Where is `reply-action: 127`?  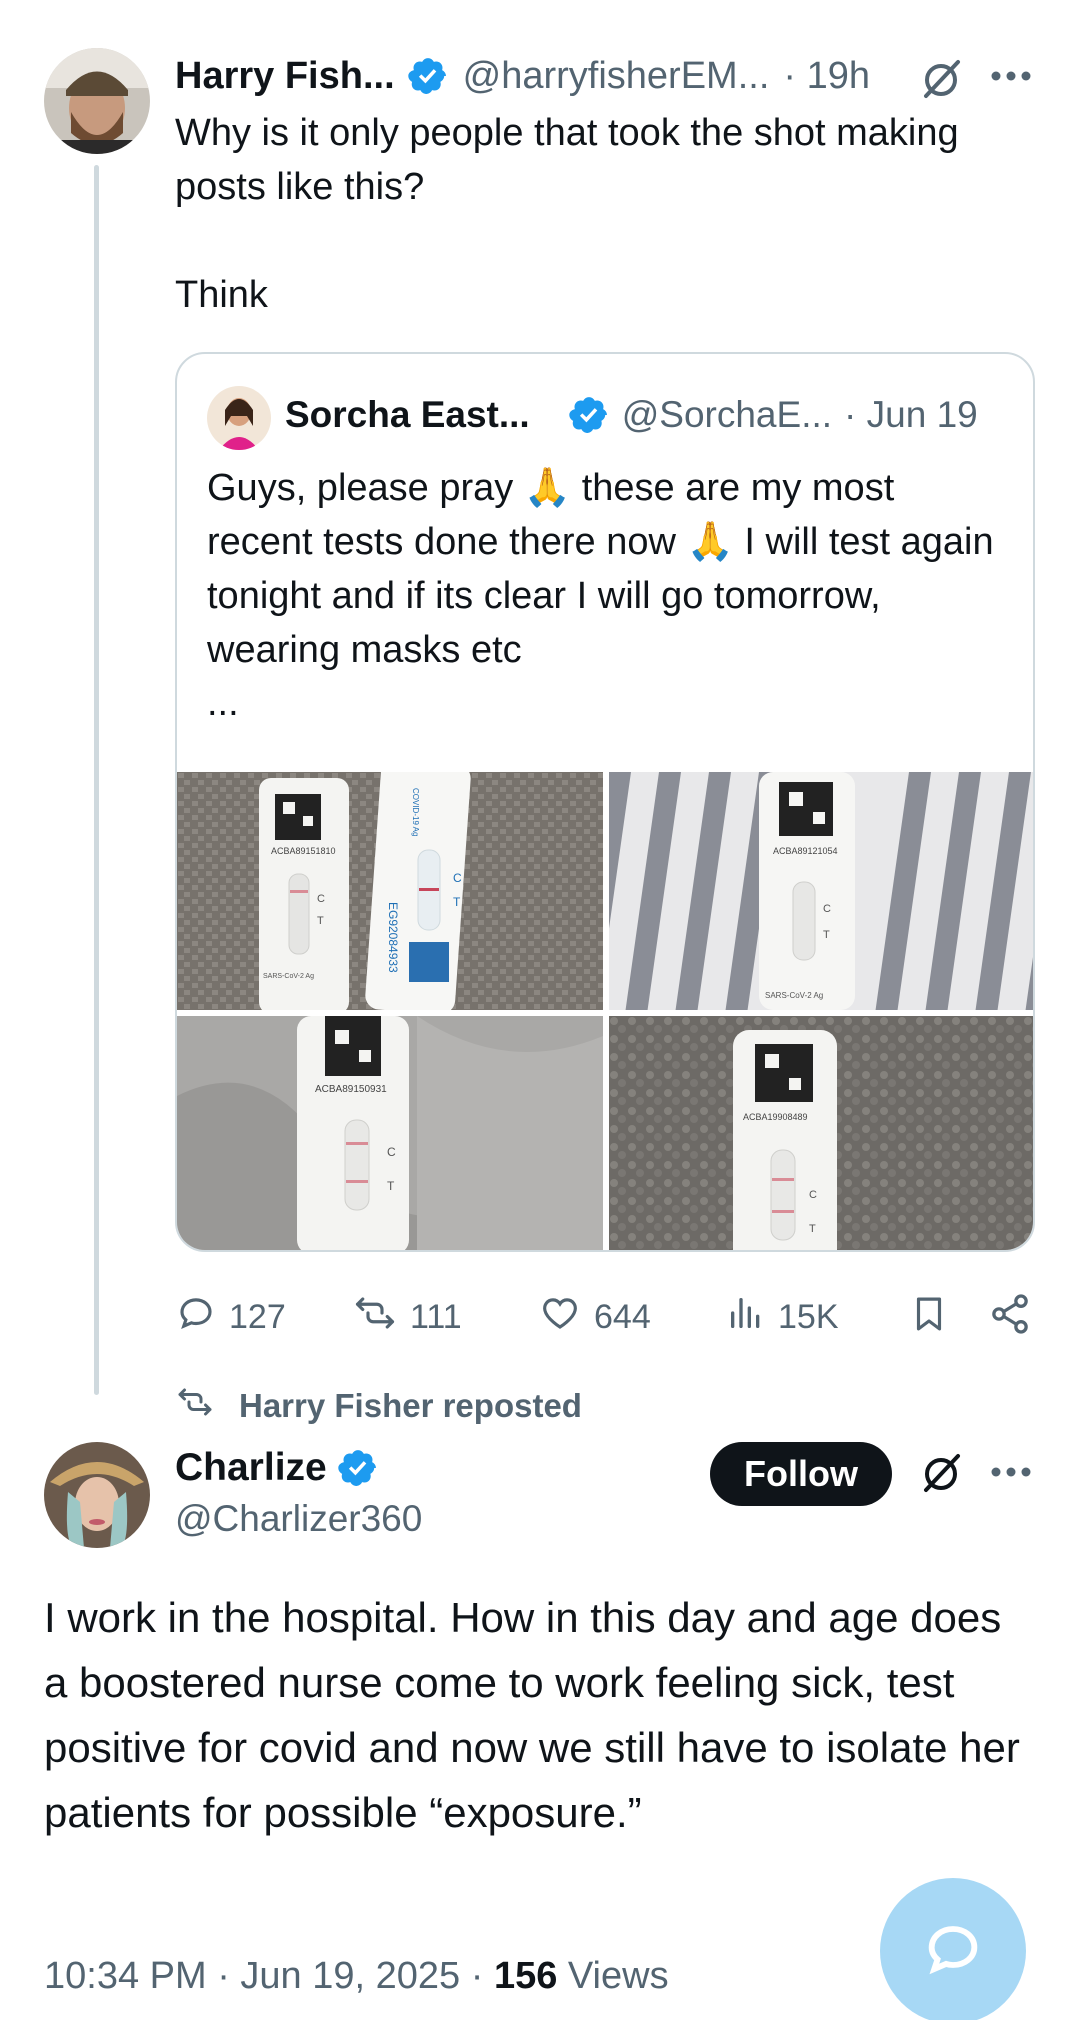 reply-action: 127 is located at coordinates (230, 1317).